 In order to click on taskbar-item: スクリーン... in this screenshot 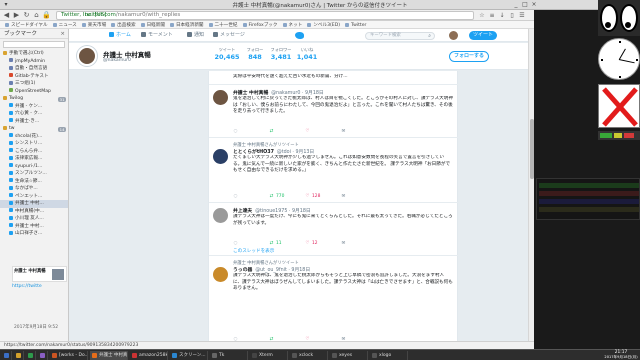, I will do `click(189, 355)`.